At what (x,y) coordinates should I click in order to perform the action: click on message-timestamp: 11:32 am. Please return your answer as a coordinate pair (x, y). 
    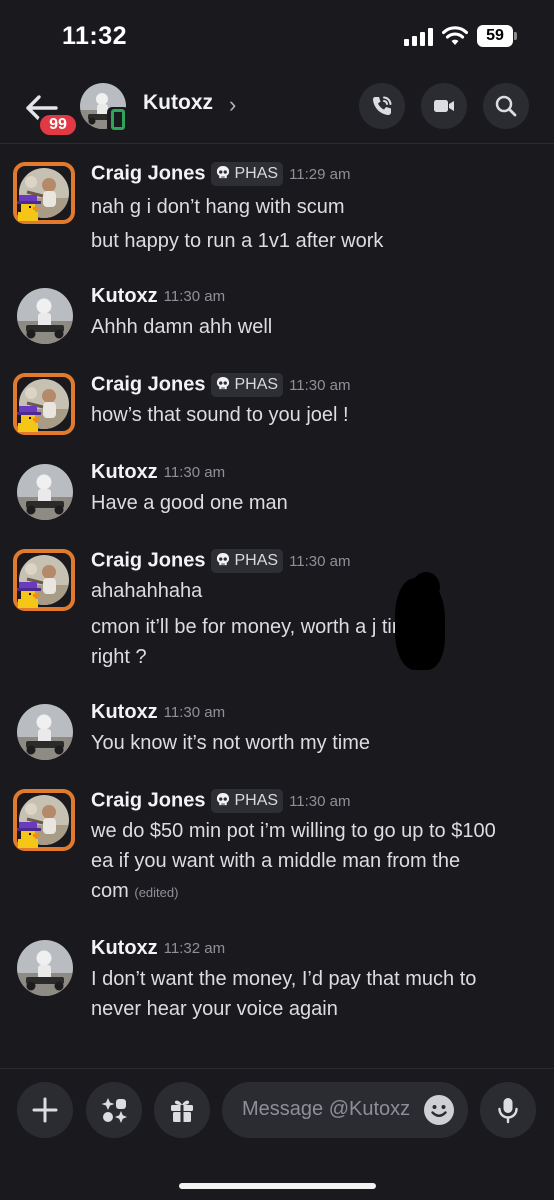
    Looking at the image, I should click on (194, 948).